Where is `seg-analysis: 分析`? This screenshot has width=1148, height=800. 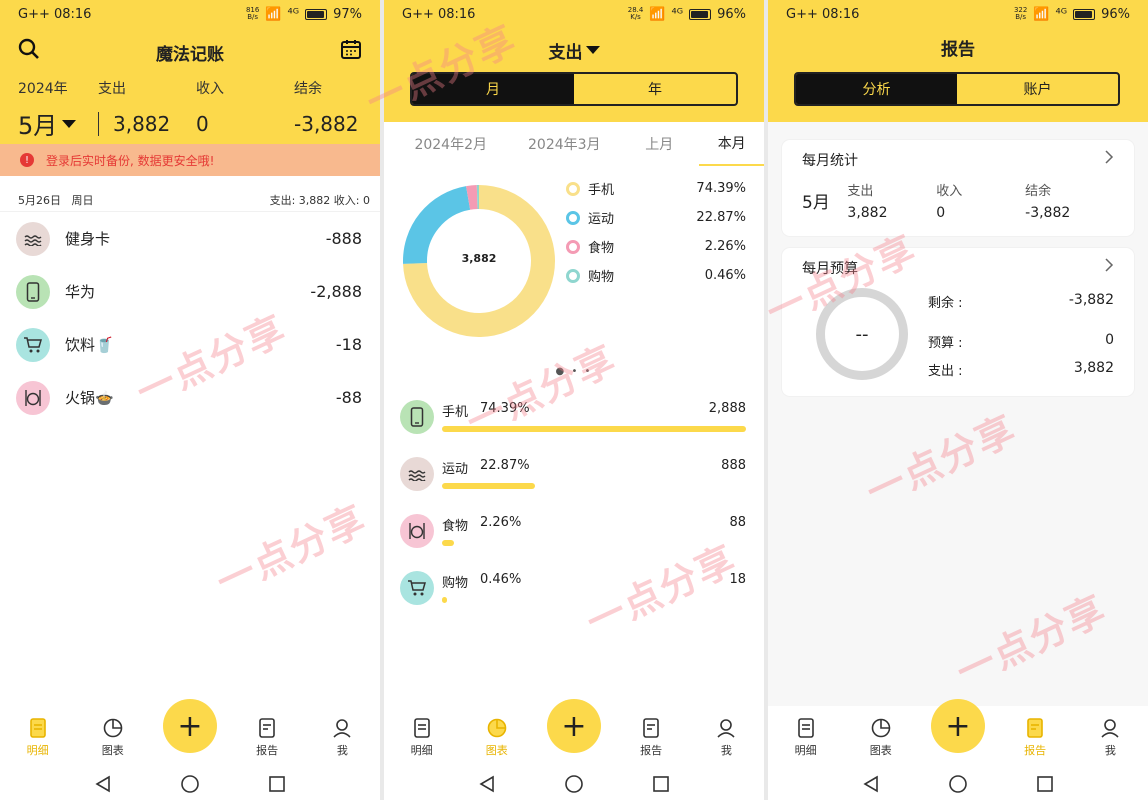 seg-analysis: 分析 is located at coordinates (876, 89).